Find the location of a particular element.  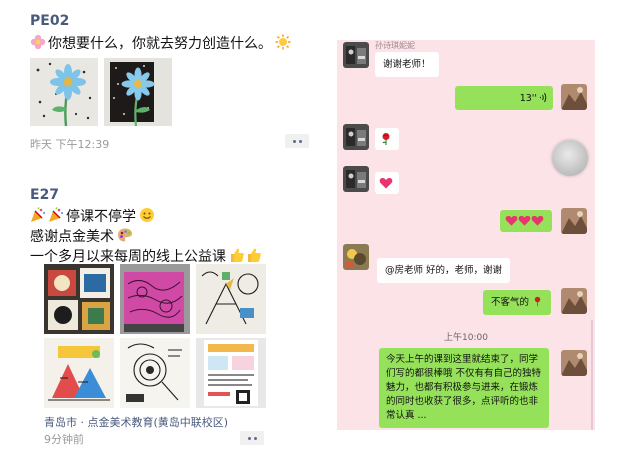

post-location-link: 青岛市 · 点金美术教育(黄岛中联校区) is located at coordinates (136, 422).